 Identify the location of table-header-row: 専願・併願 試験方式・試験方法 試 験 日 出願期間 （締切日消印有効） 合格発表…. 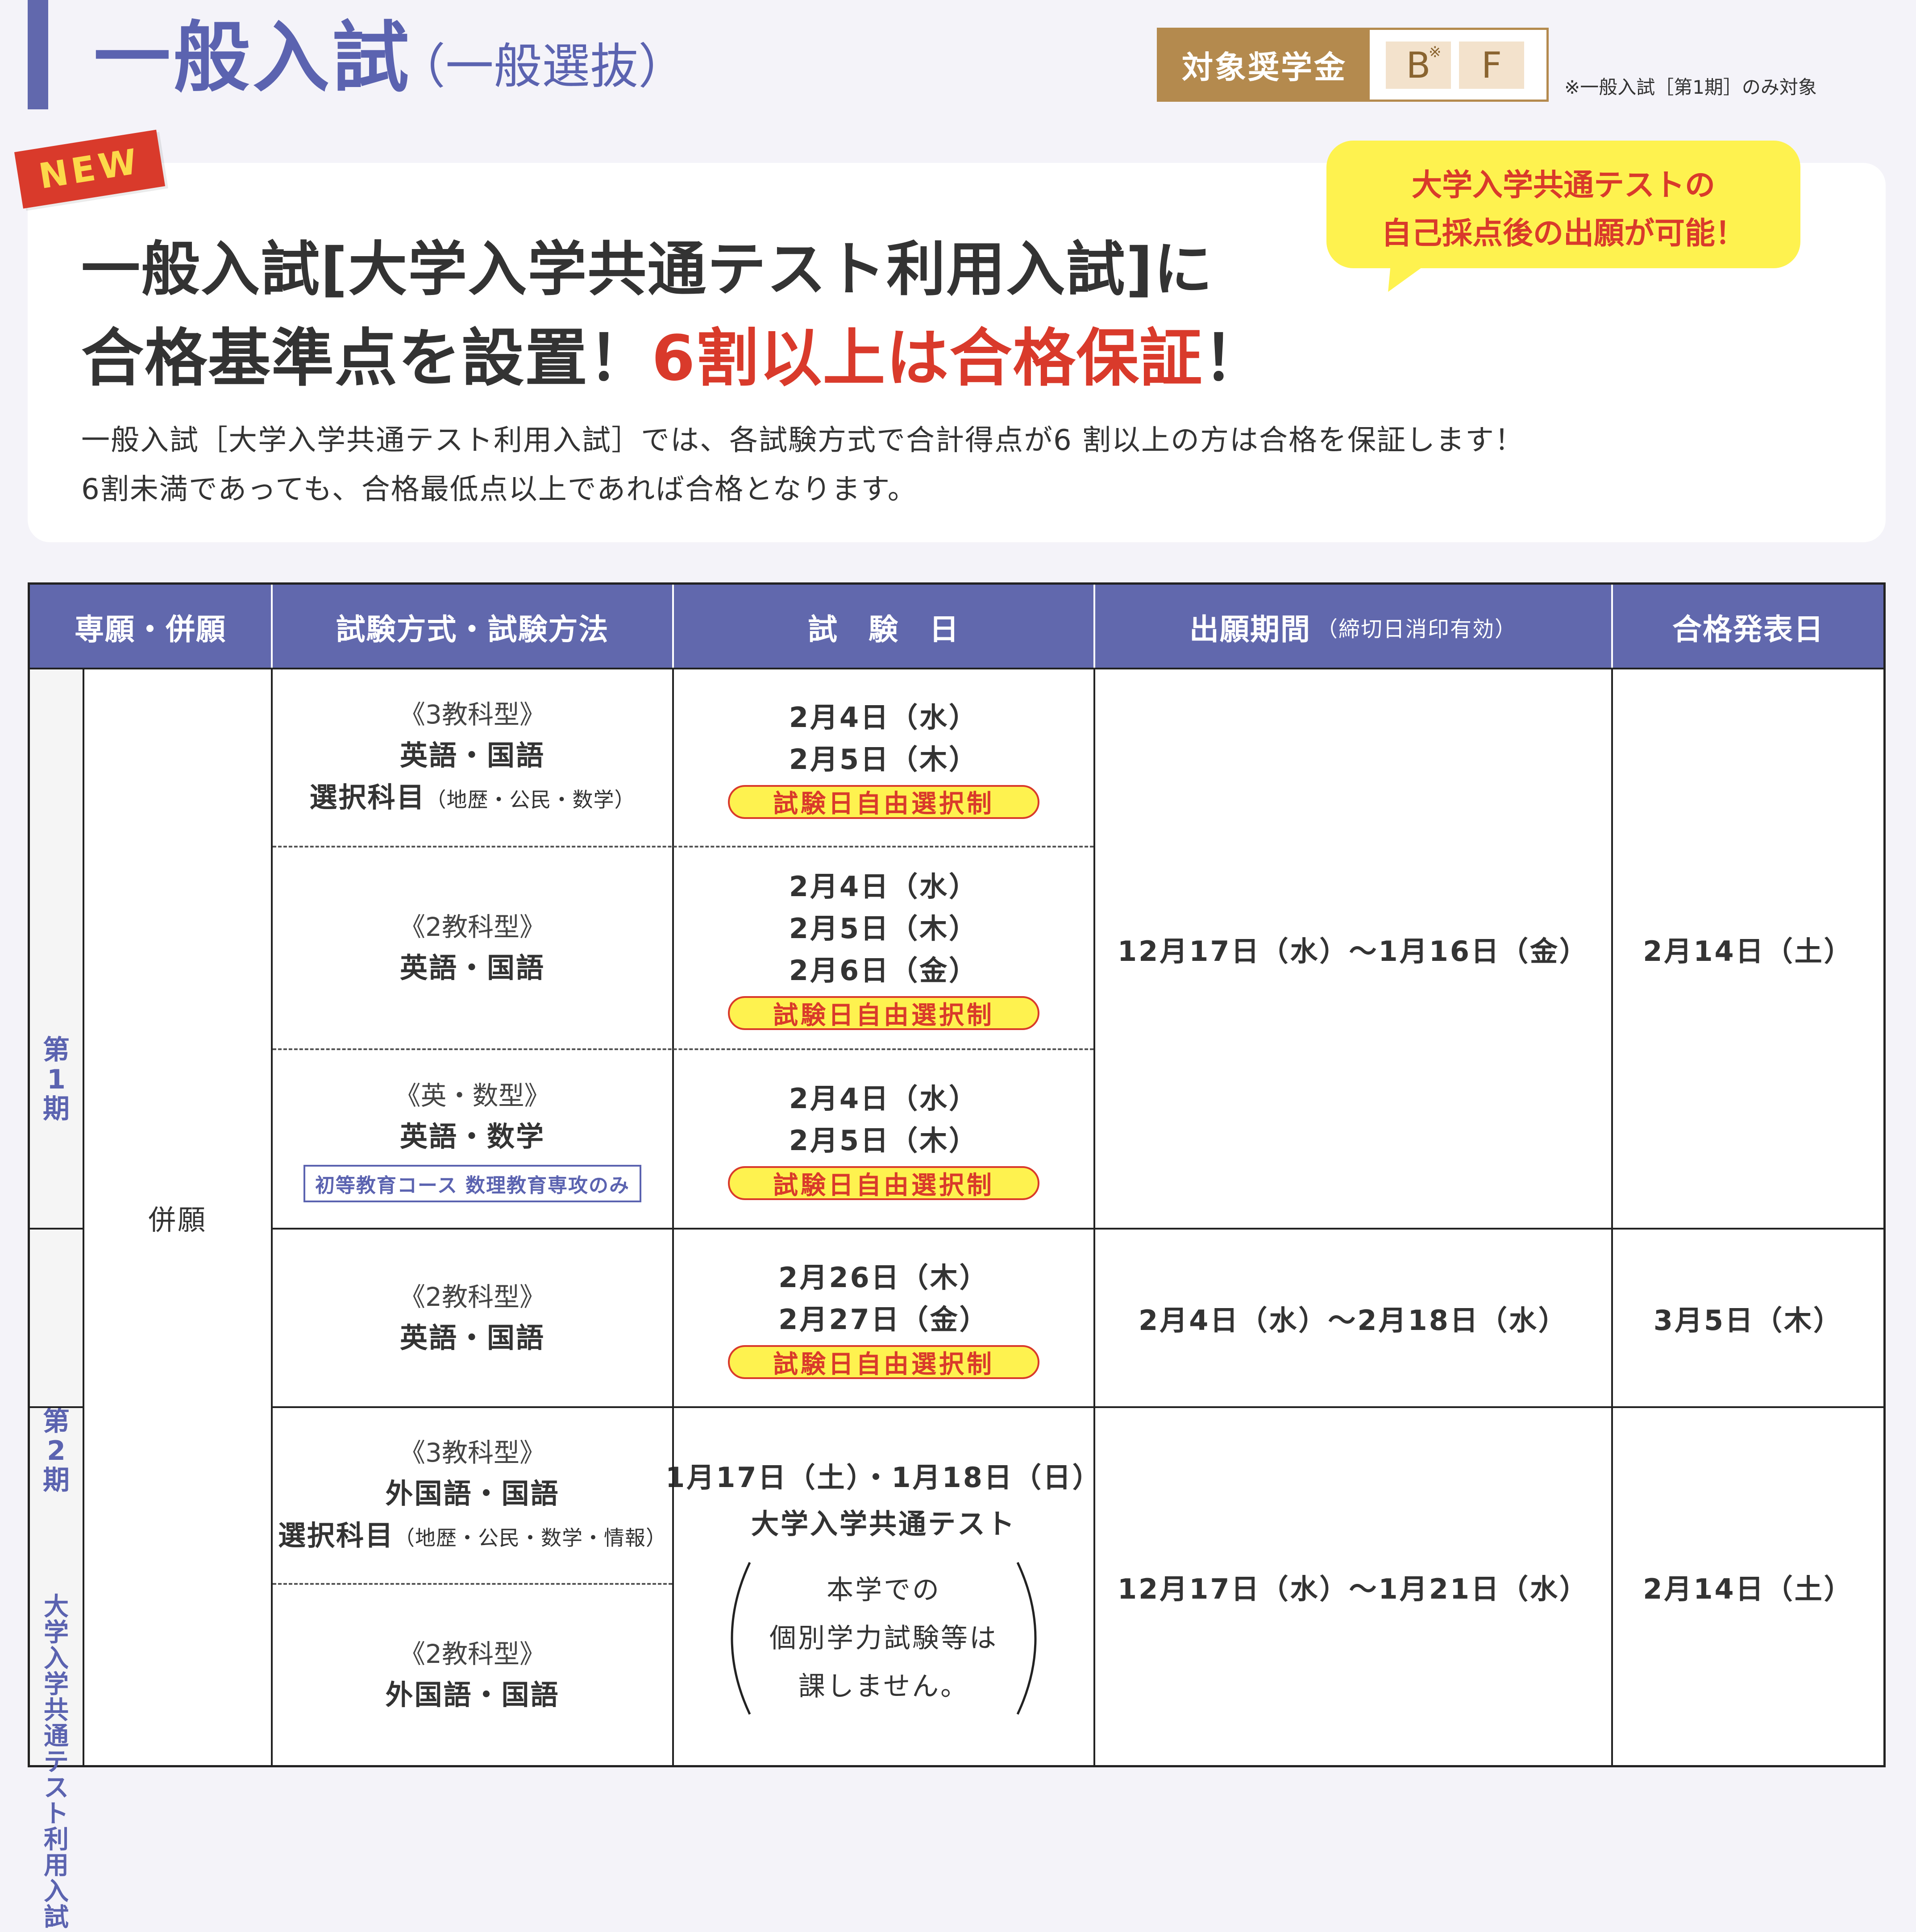
(957, 627).